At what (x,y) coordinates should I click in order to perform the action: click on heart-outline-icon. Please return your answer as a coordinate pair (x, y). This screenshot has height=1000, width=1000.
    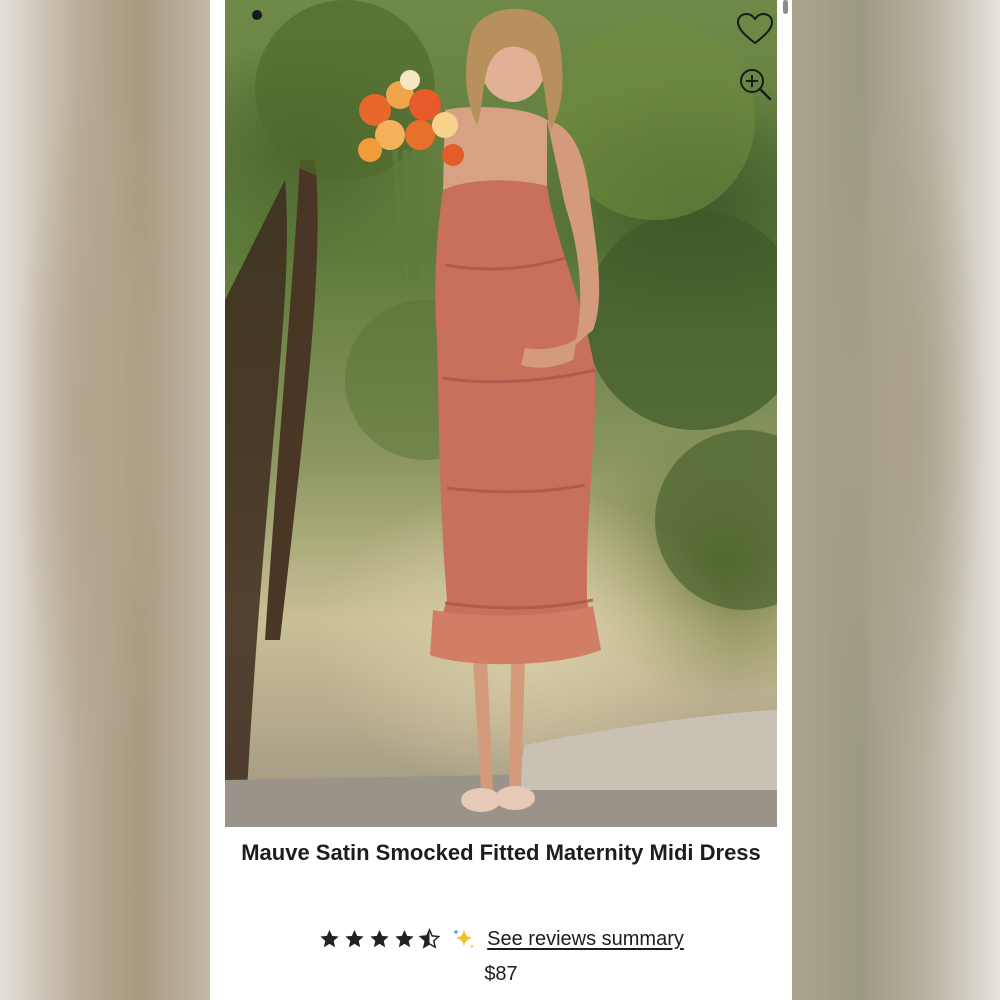
    Looking at the image, I should click on (755, 28).